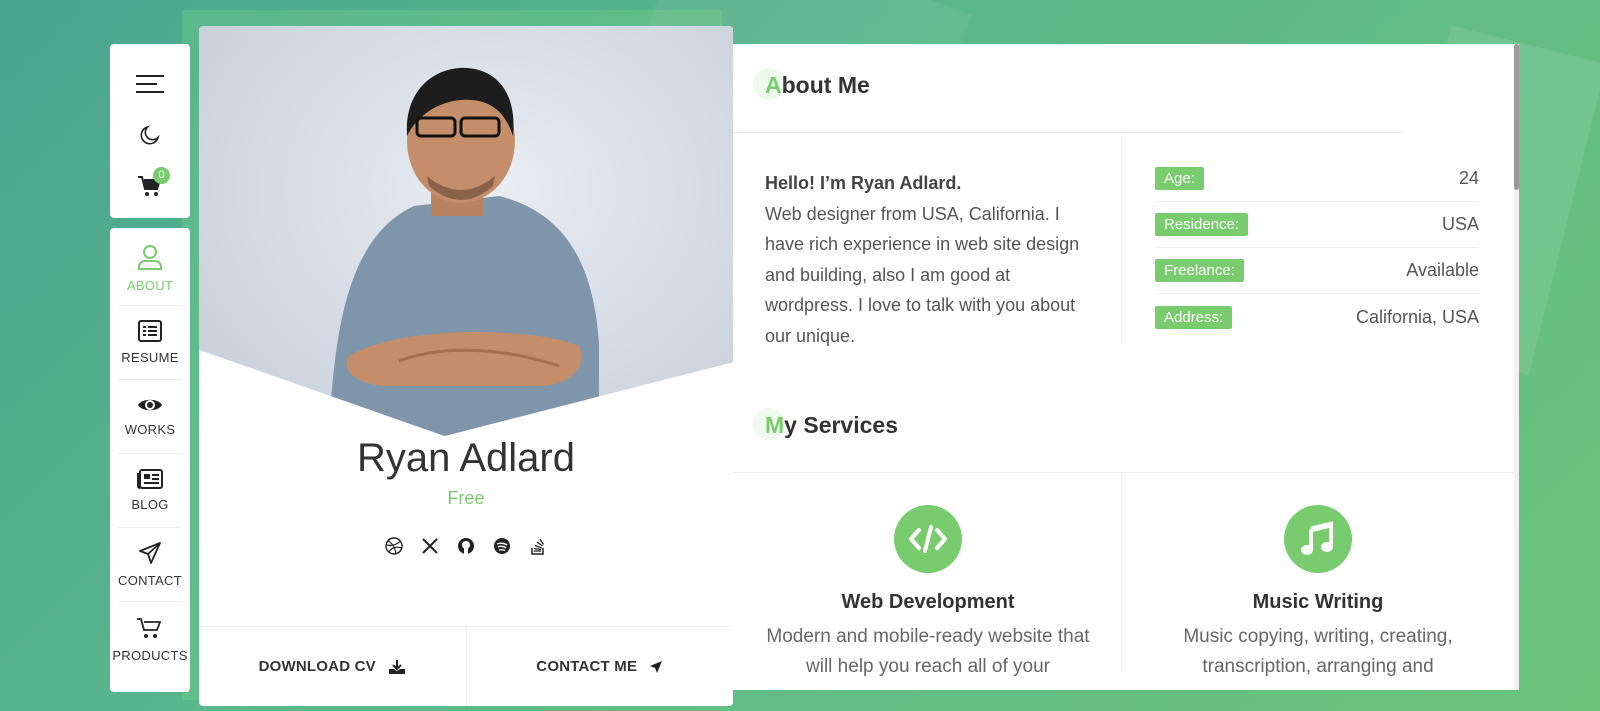 Image resolution: width=1600 pixels, height=711 pixels. Describe the element at coordinates (1317, 317) in the screenshot. I see `info-row-address: Address: California, USA` at that location.